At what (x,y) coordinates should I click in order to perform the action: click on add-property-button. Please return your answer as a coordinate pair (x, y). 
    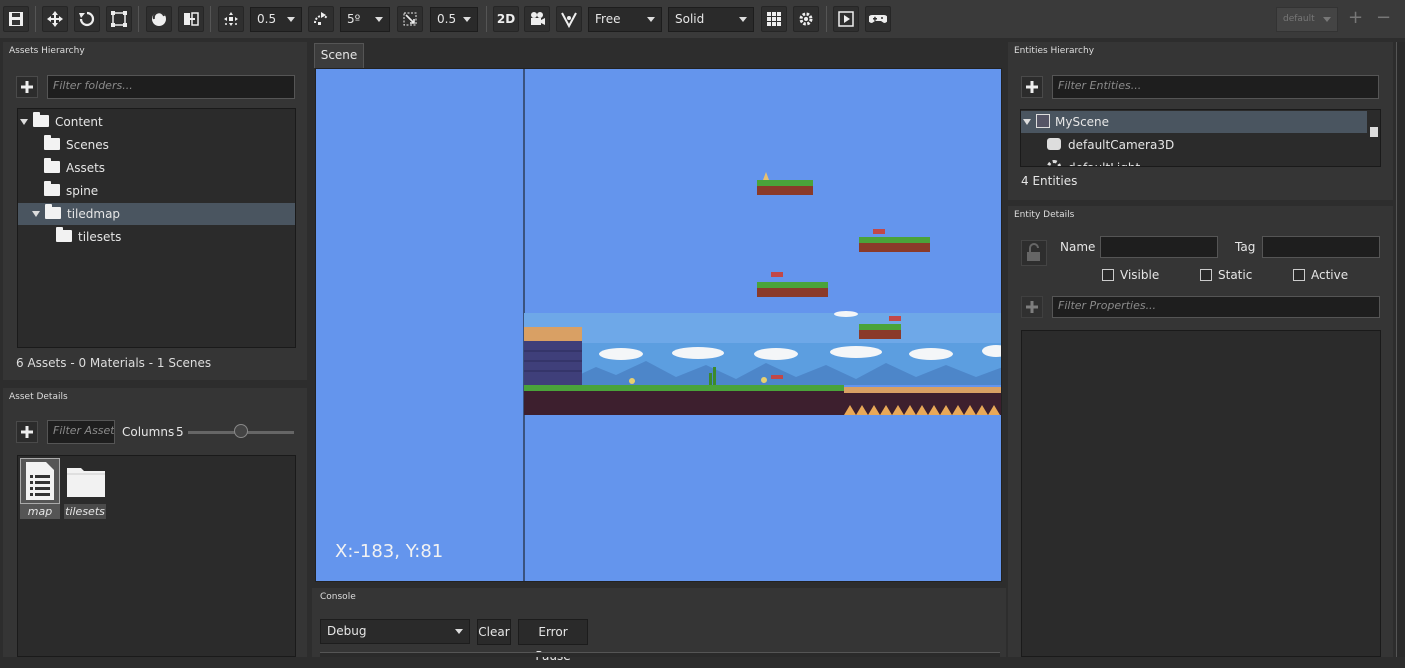
    Looking at the image, I should click on (1032, 307).